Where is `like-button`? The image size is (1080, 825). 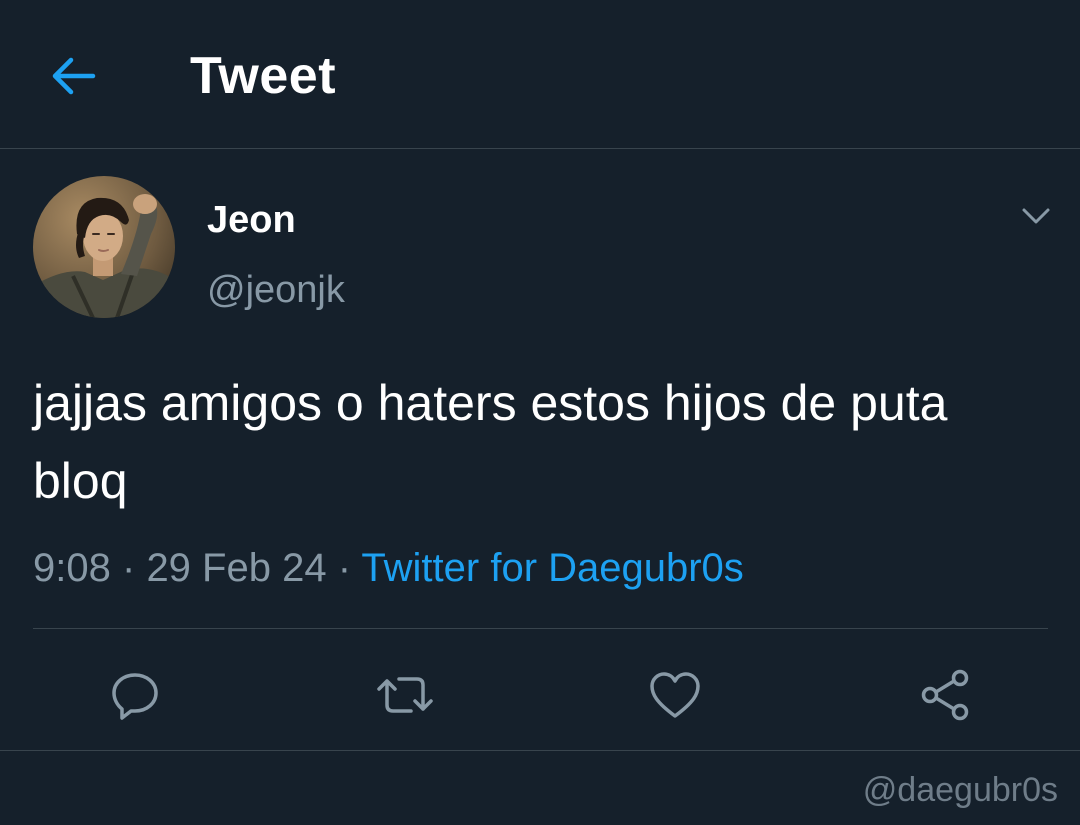
like-button is located at coordinates (675, 695).